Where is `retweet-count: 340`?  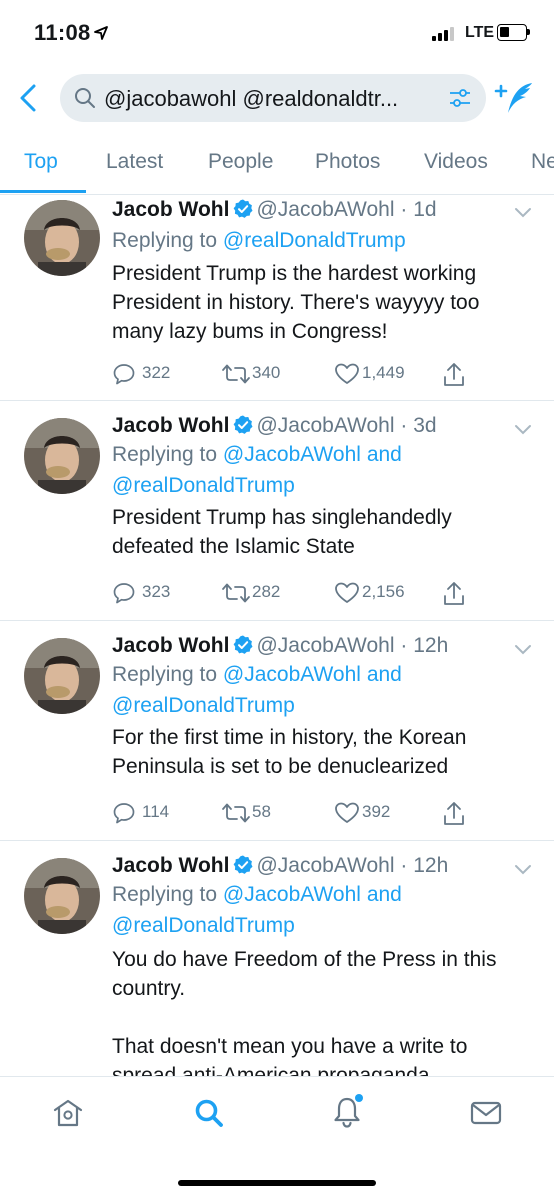
retweet-count: 340 is located at coordinates (266, 372).